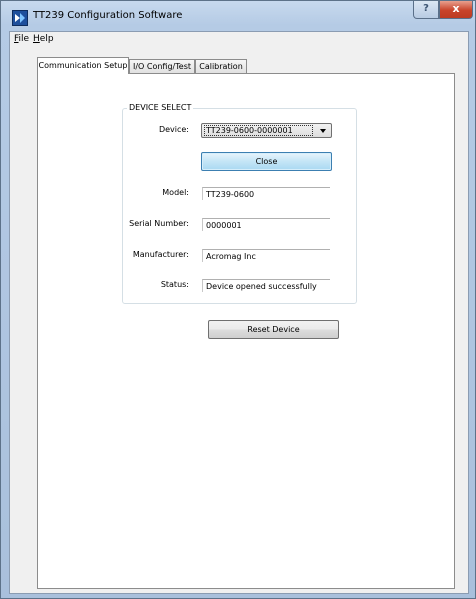  What do you see at coordinates (266, 224) in the screenshot?
I see `serial-number-value: 0000001` at bounding box center [266, 224].